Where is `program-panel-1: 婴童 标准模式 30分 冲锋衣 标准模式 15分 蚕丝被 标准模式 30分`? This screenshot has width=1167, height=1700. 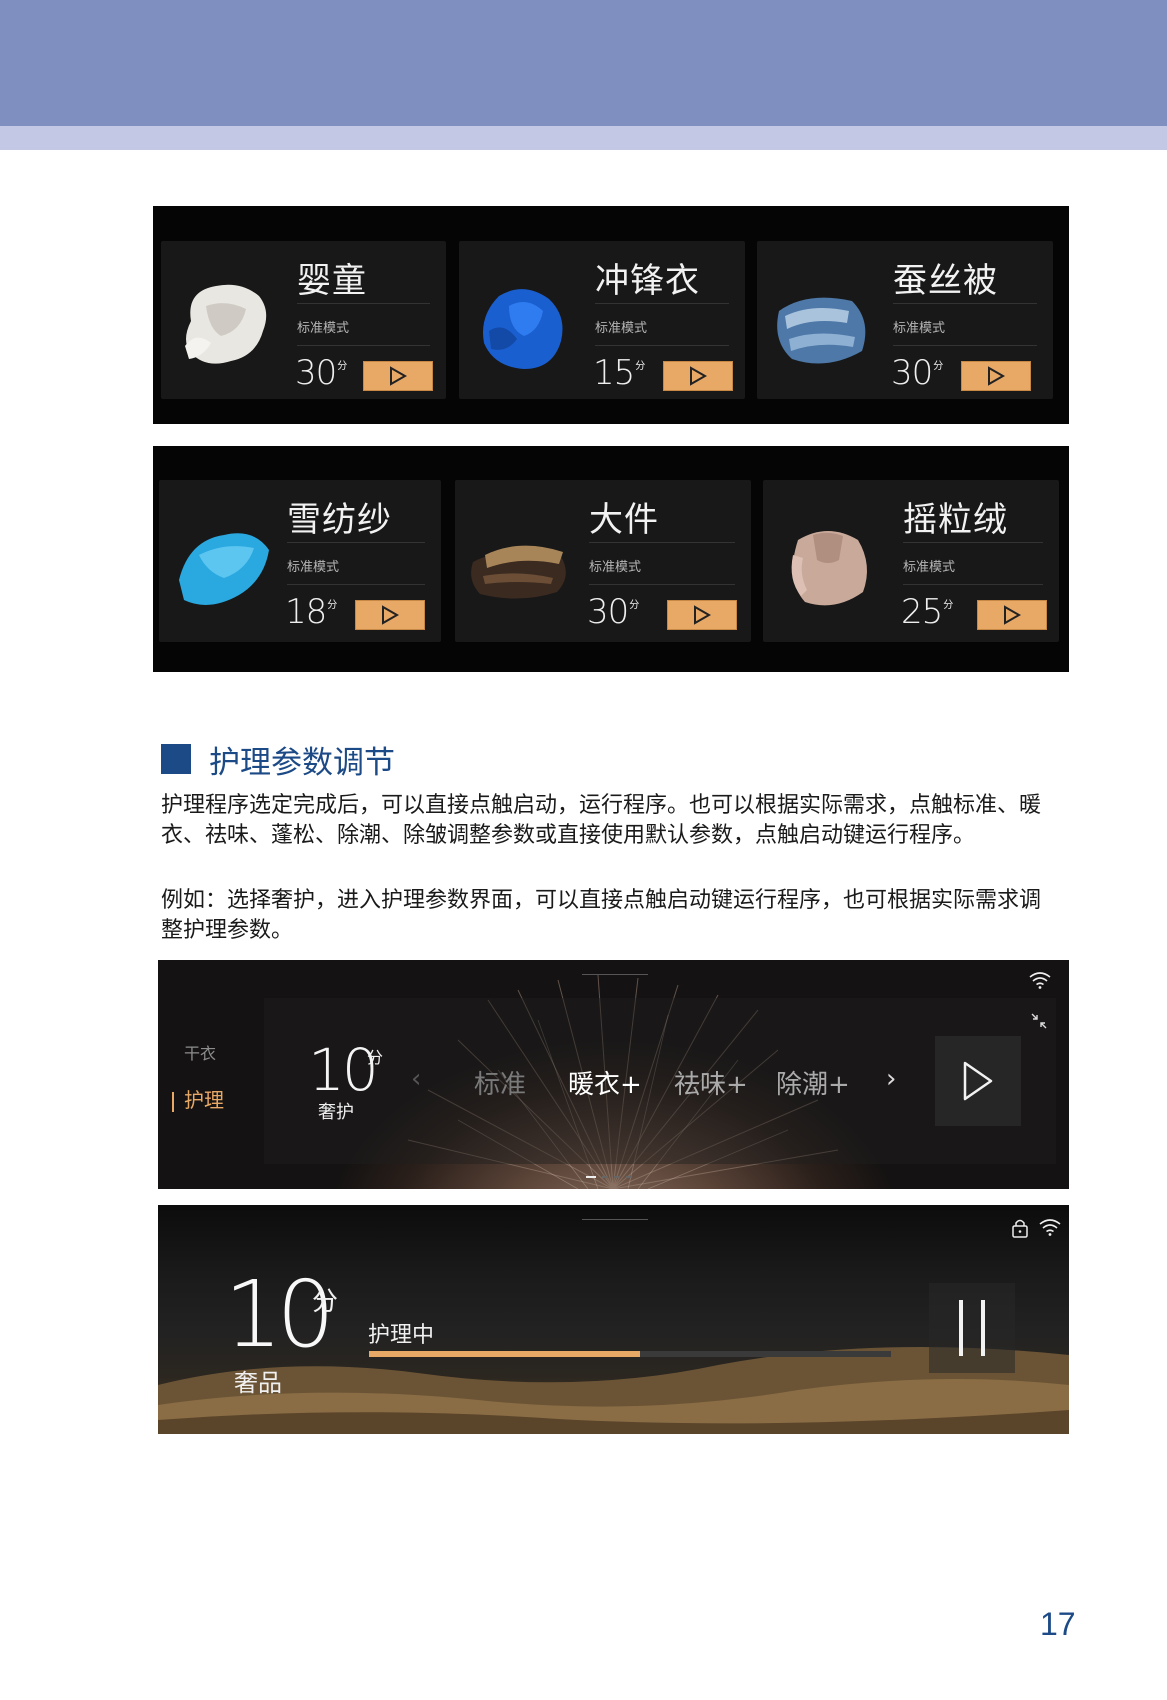 program-panel-1: 婴童 标准模式 30分 冲锋衣 标准模式 15分 蚕丝被 标准模式 30分 is located at coordinates (611, 315).